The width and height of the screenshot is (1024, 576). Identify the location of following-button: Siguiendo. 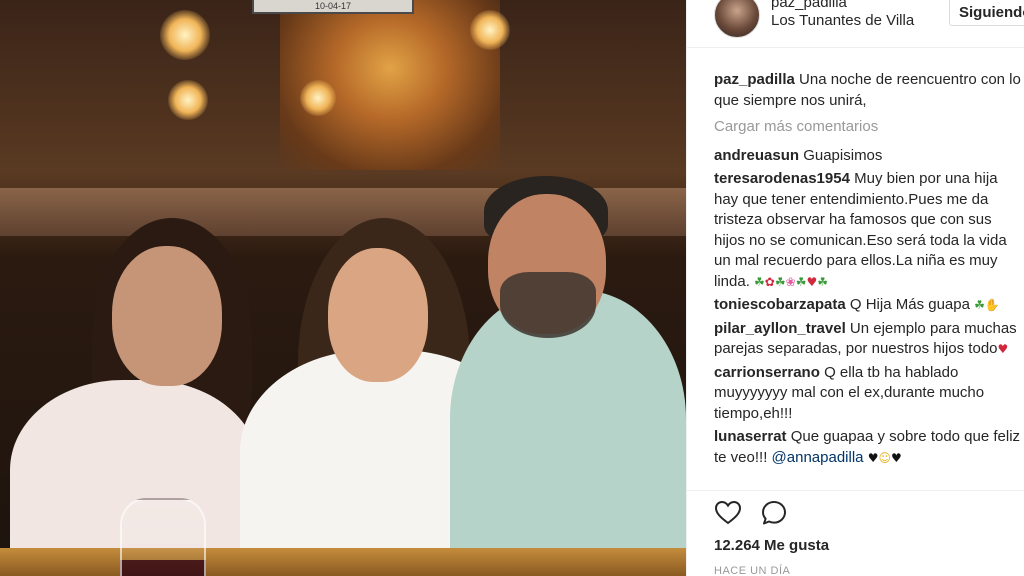
(986, 13).